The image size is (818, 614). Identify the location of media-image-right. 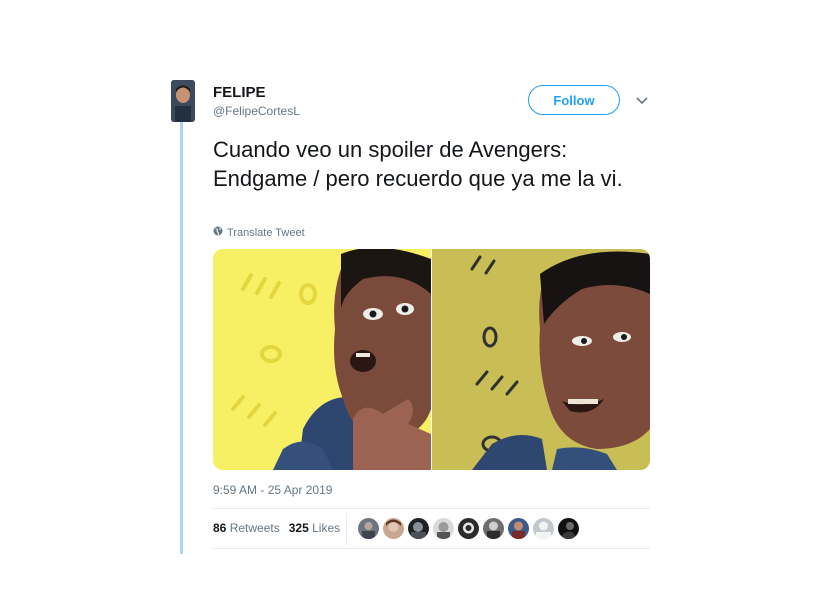
(541, 359).